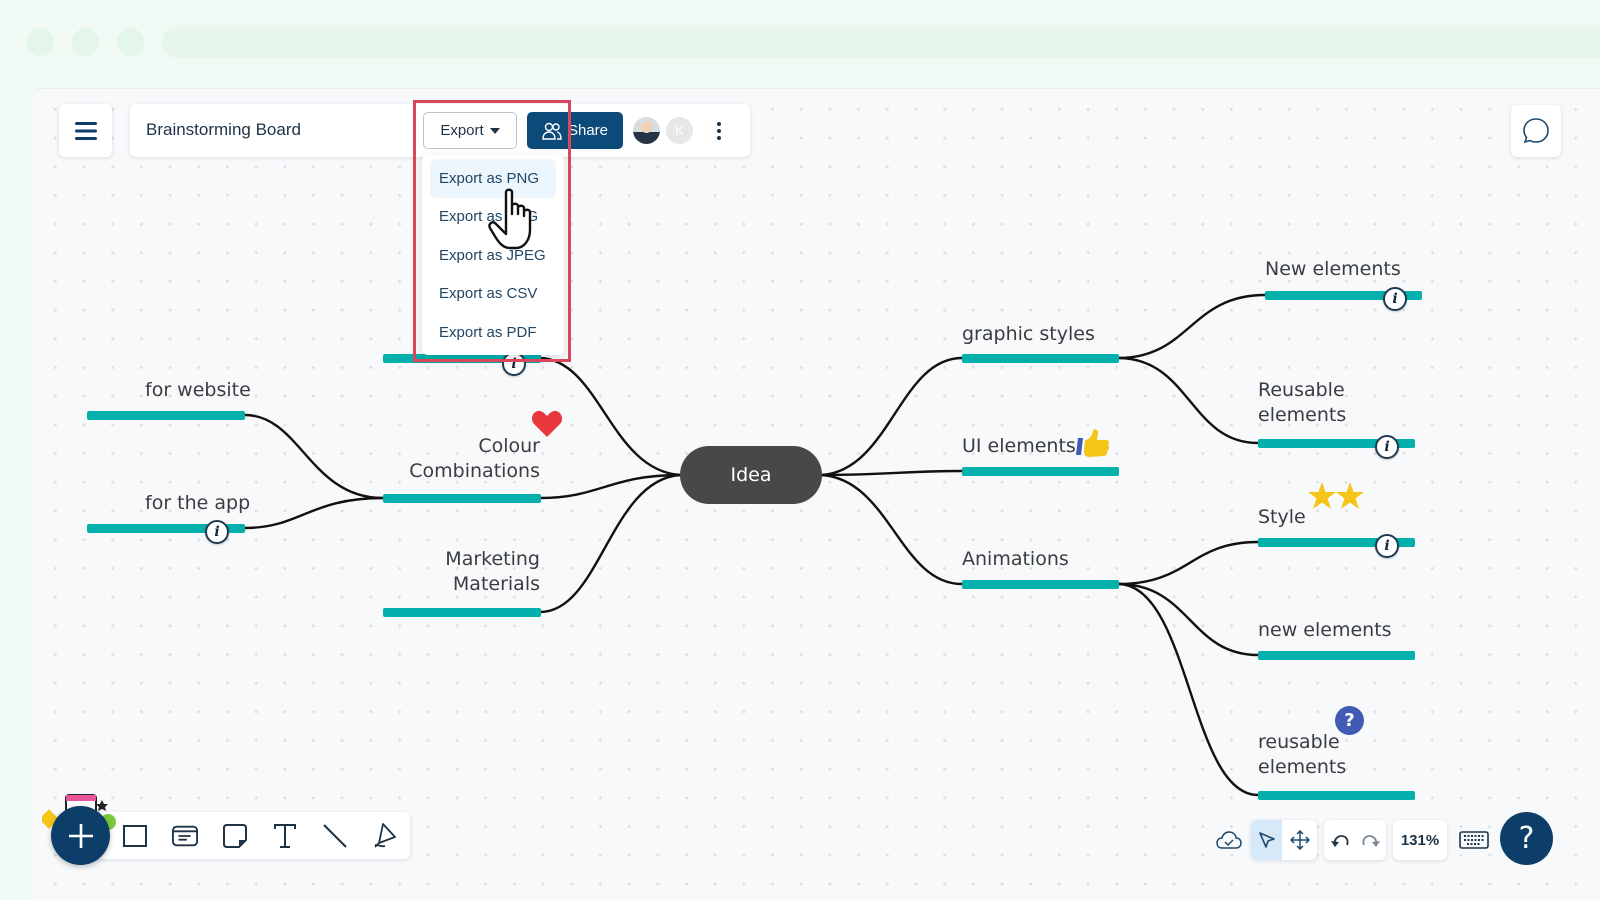  I want to click on zoom-level-value: 131%, so click(1420, 840).